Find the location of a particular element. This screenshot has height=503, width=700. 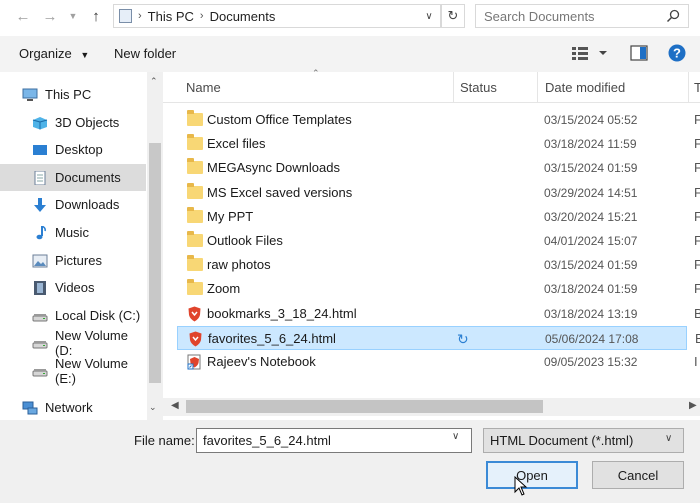

breadcrumb-this-pc: This PC is located at coordinates (171, 16).